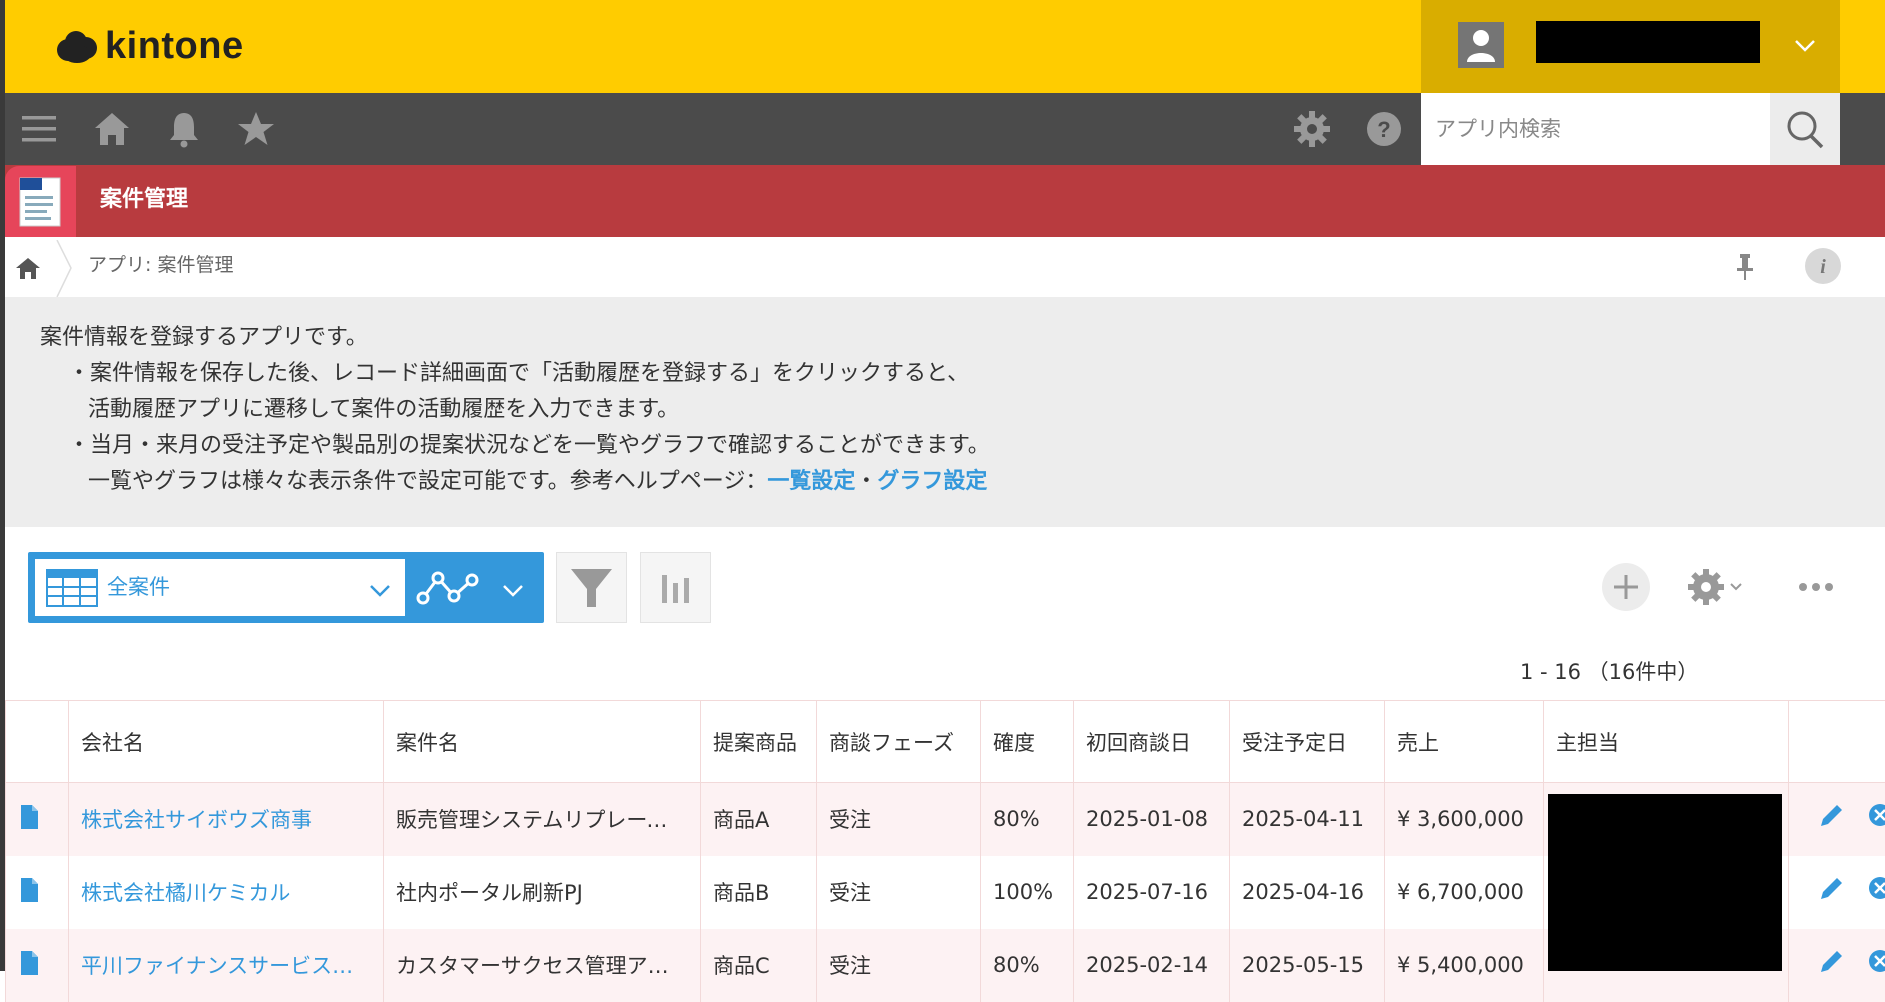  I want to click on sales-cell: ¥ 6,700,000, so click(1464, 892).